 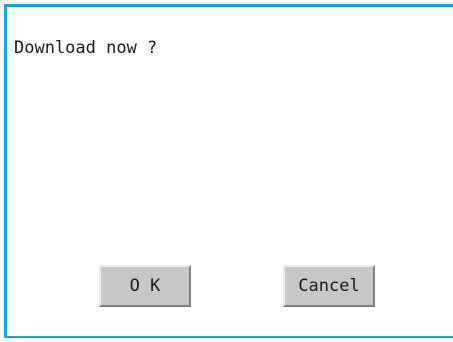 What do you see at coordinates (86, 48) in the screenshot?
I see `dialog-message: Download now ?` at bounding box center [86, 48].